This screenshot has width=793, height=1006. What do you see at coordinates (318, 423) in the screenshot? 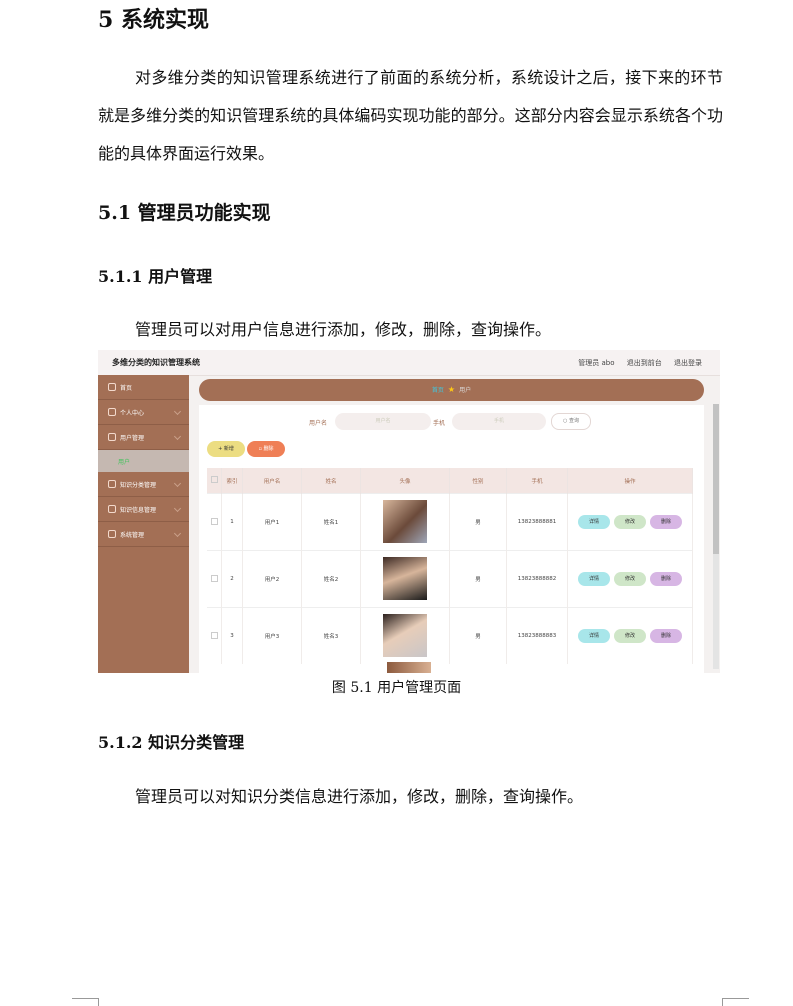
I see `username-label: 用户名` at bounding box center [318, 423].